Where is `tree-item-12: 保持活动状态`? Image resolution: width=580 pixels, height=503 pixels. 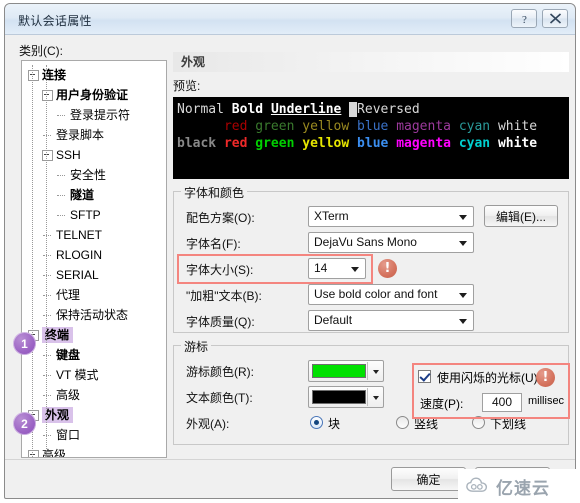 tree-item-12: 保持活动状态 is located at coordinates (94, 315).